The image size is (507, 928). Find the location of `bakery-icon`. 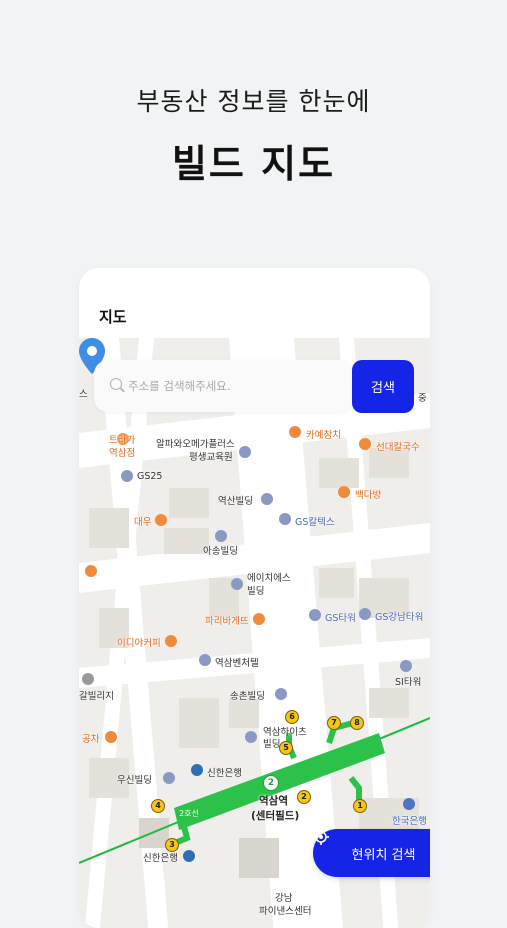

bakery-icon is located at coordinates (259, 619).